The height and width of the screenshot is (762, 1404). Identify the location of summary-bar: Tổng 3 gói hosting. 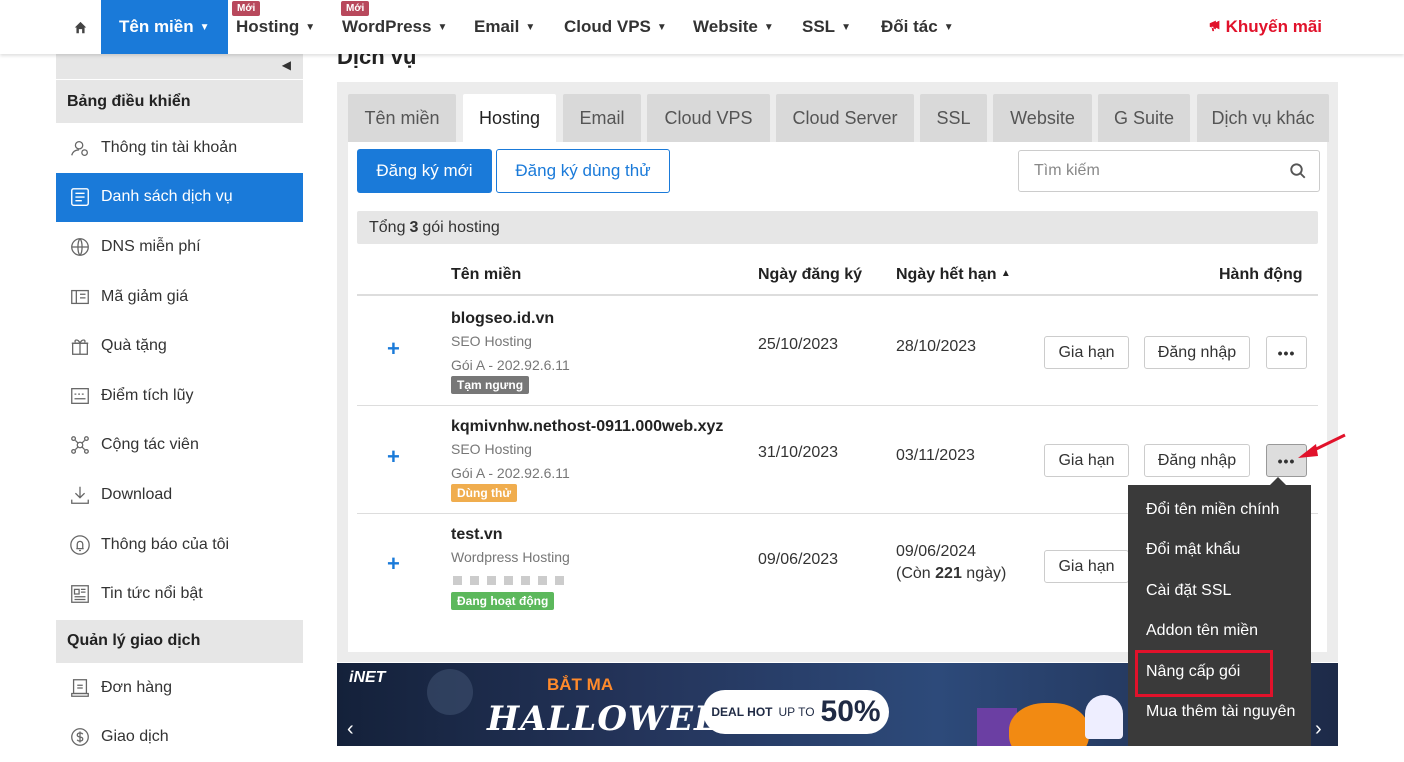
(837, 227).